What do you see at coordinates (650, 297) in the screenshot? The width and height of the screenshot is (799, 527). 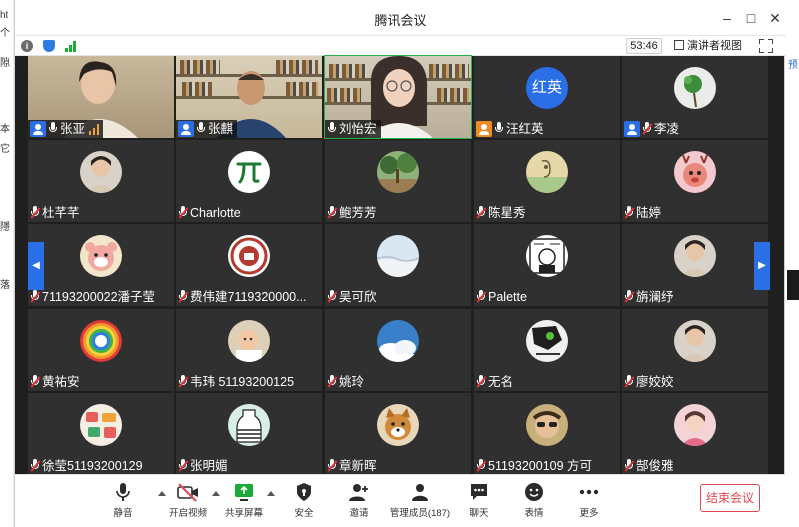 I see `participant-name-bar: 旃澜纾` at bounding box center [650, 297].